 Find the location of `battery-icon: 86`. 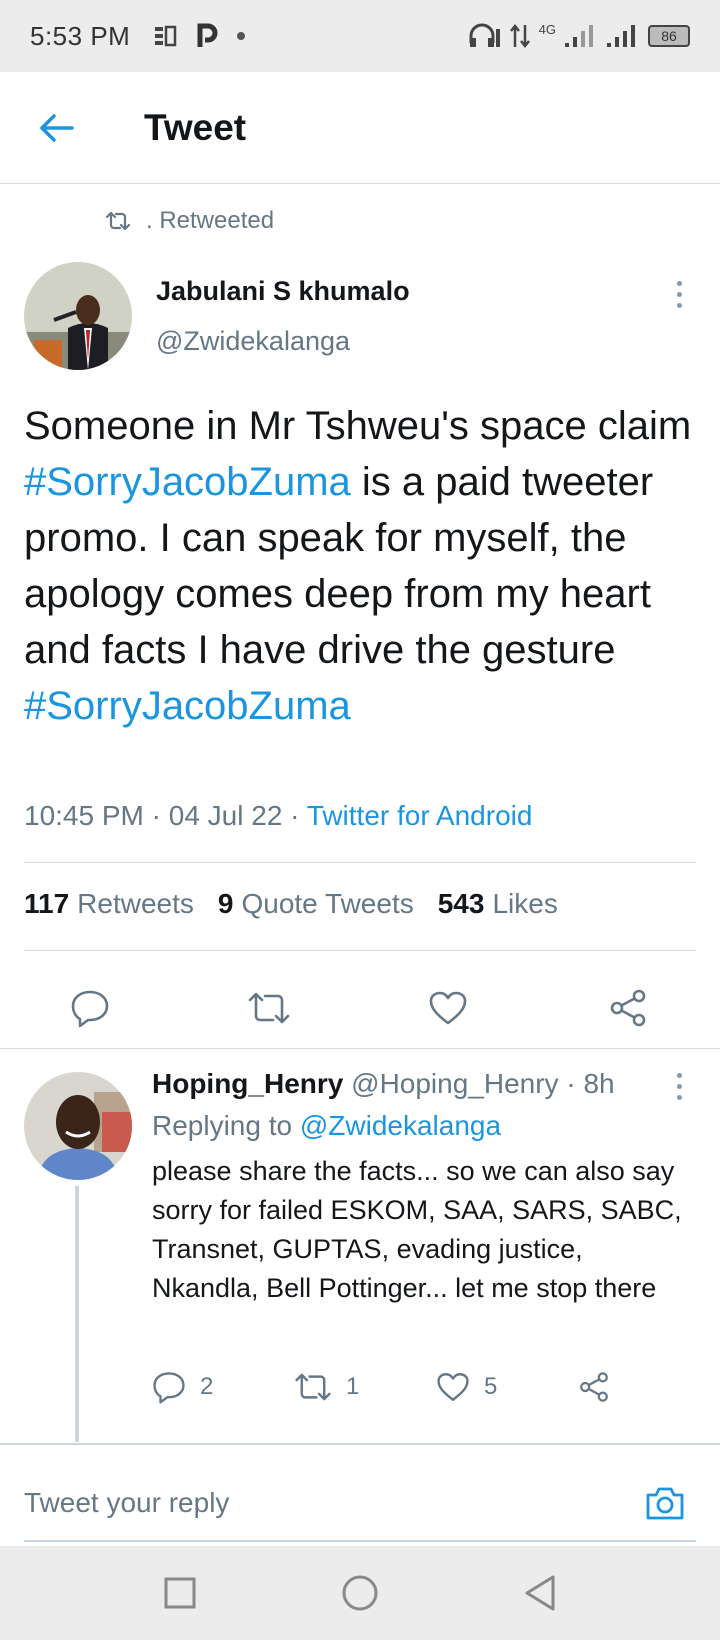

battery-icon: 86 is located at coordinates (669, 36).